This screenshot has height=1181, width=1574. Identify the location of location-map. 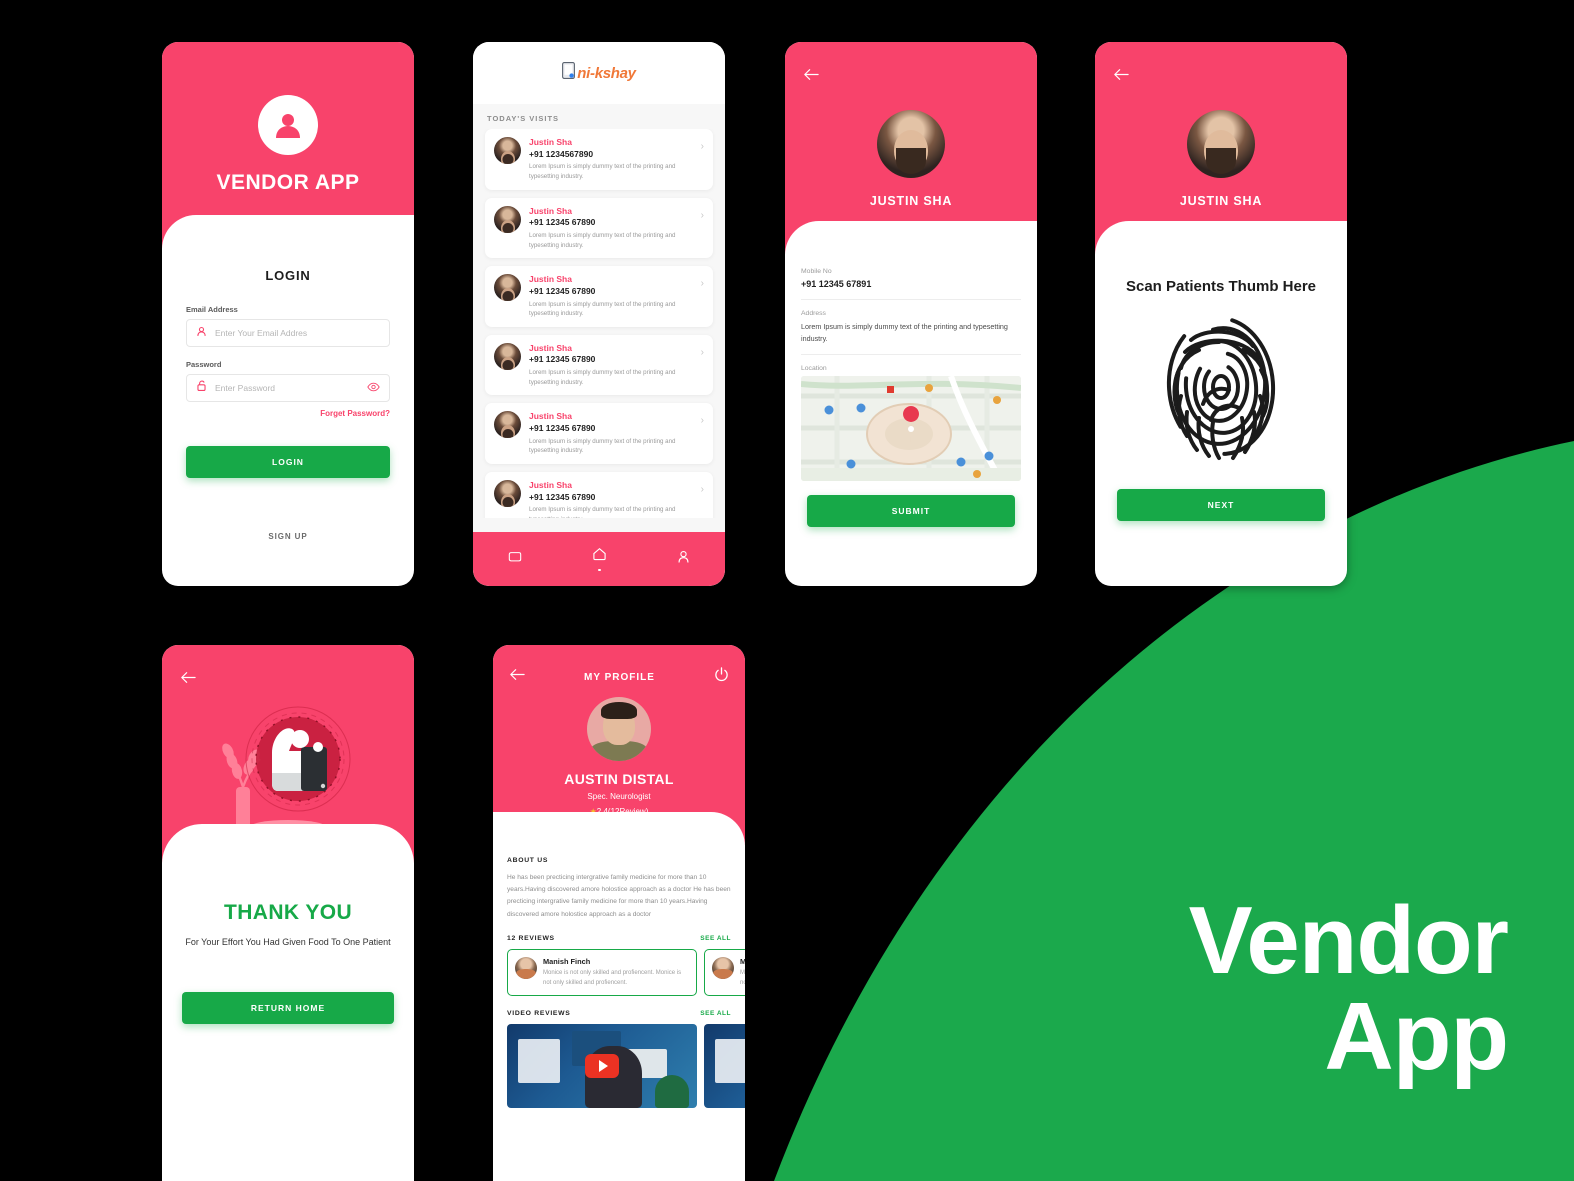
(911, 429).